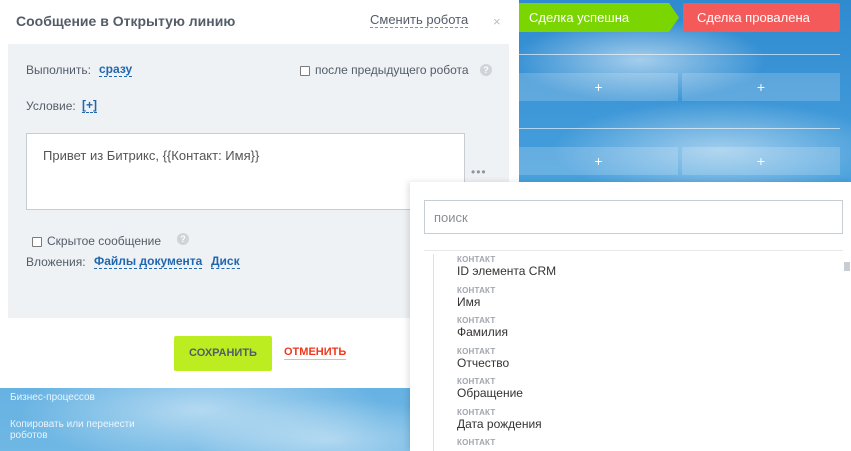 This screenshot has height=451, width=851. I want to click on field-item: КОНТАКТ Фамилия, so click(642, 331).